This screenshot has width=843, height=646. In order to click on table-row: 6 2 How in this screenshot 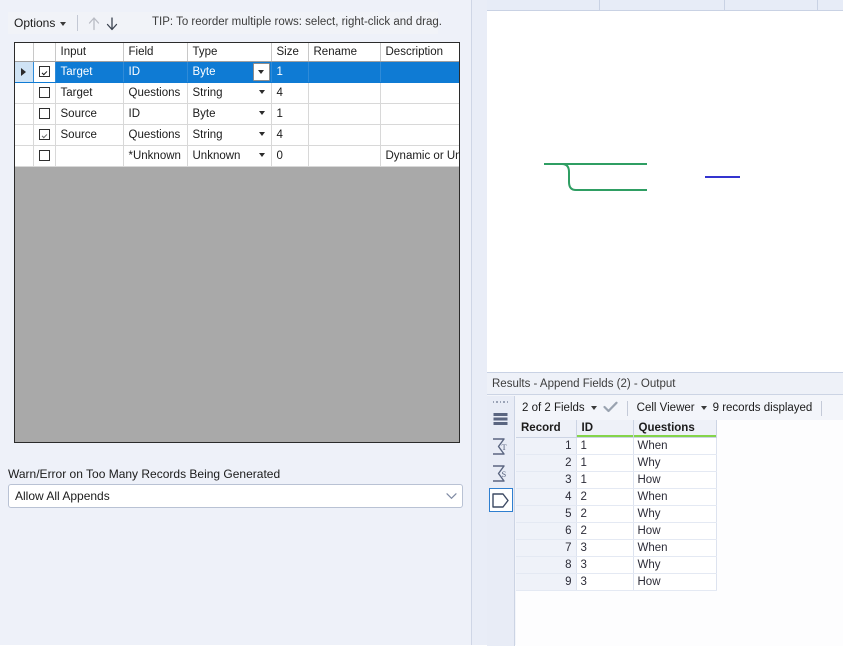, I will do `click(616, 531)`.